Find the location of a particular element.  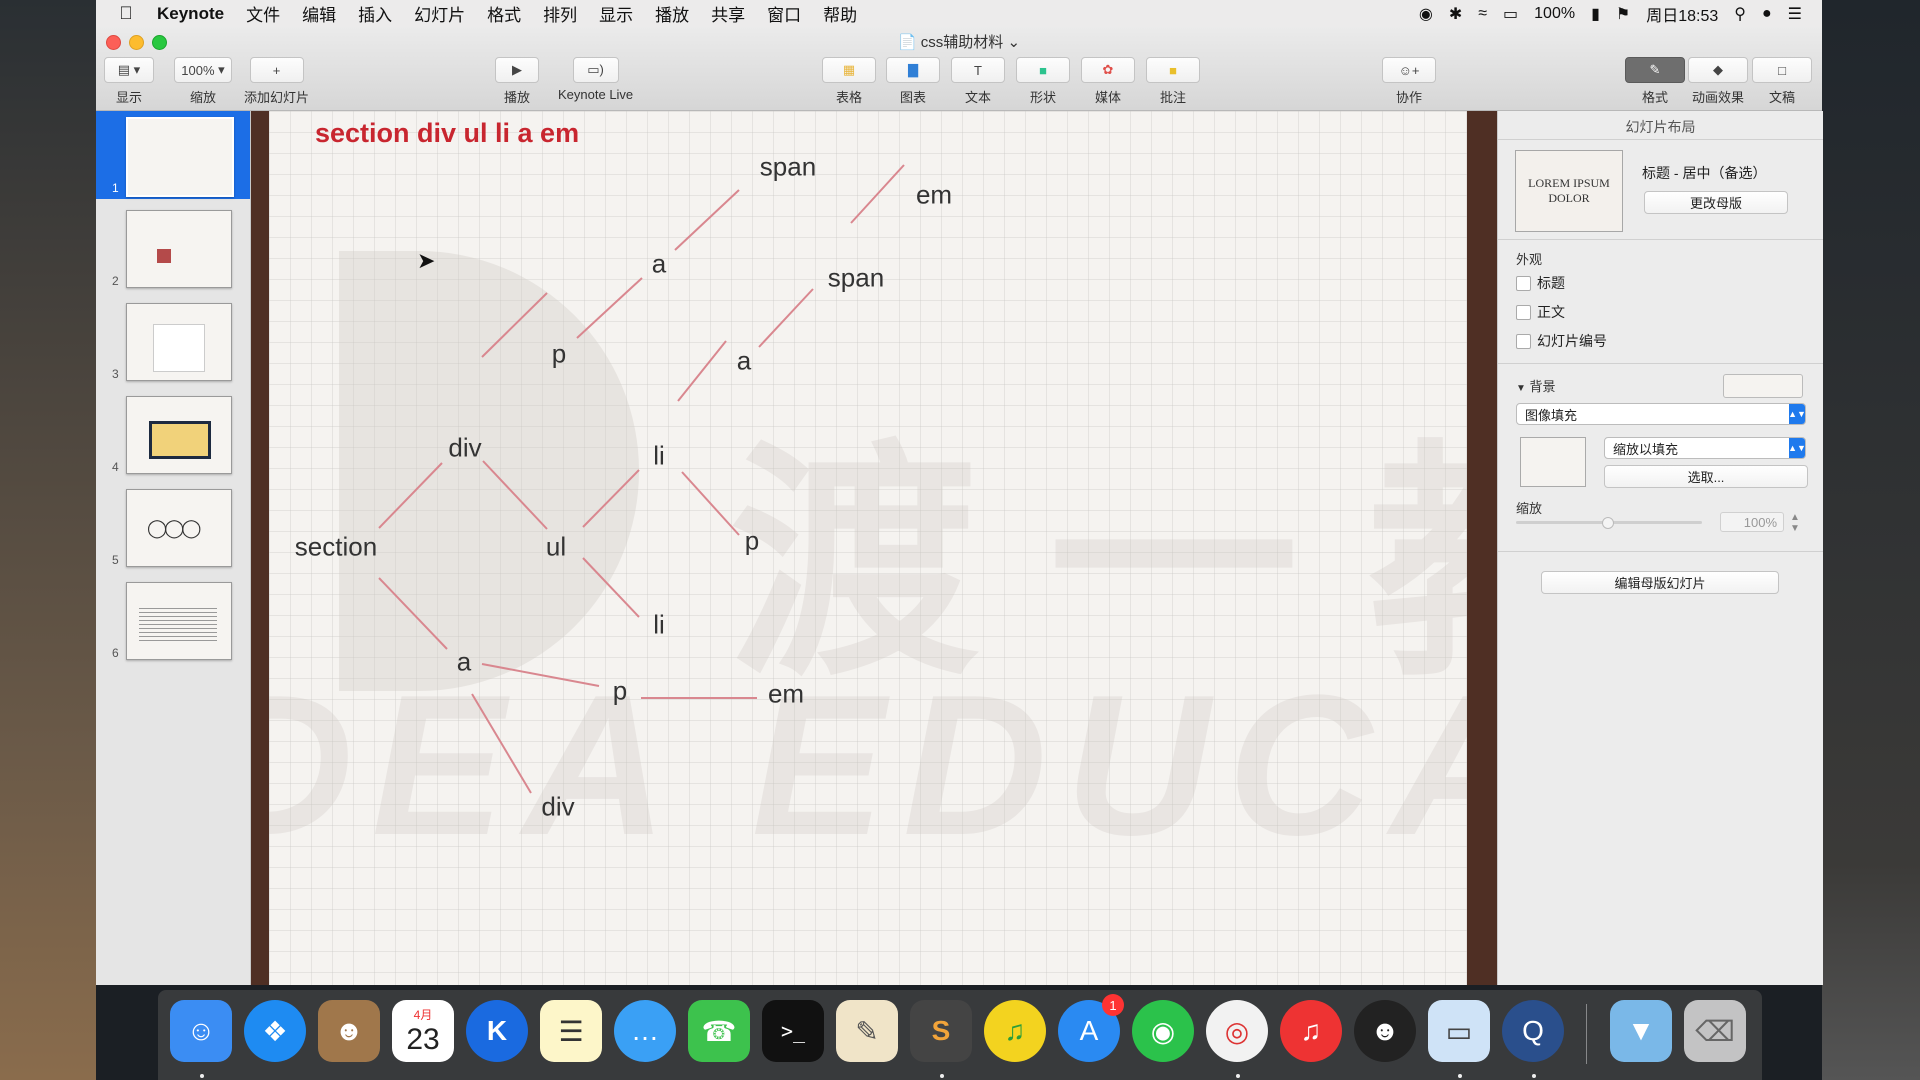

node-span: span is located at coordinates (788, 167).